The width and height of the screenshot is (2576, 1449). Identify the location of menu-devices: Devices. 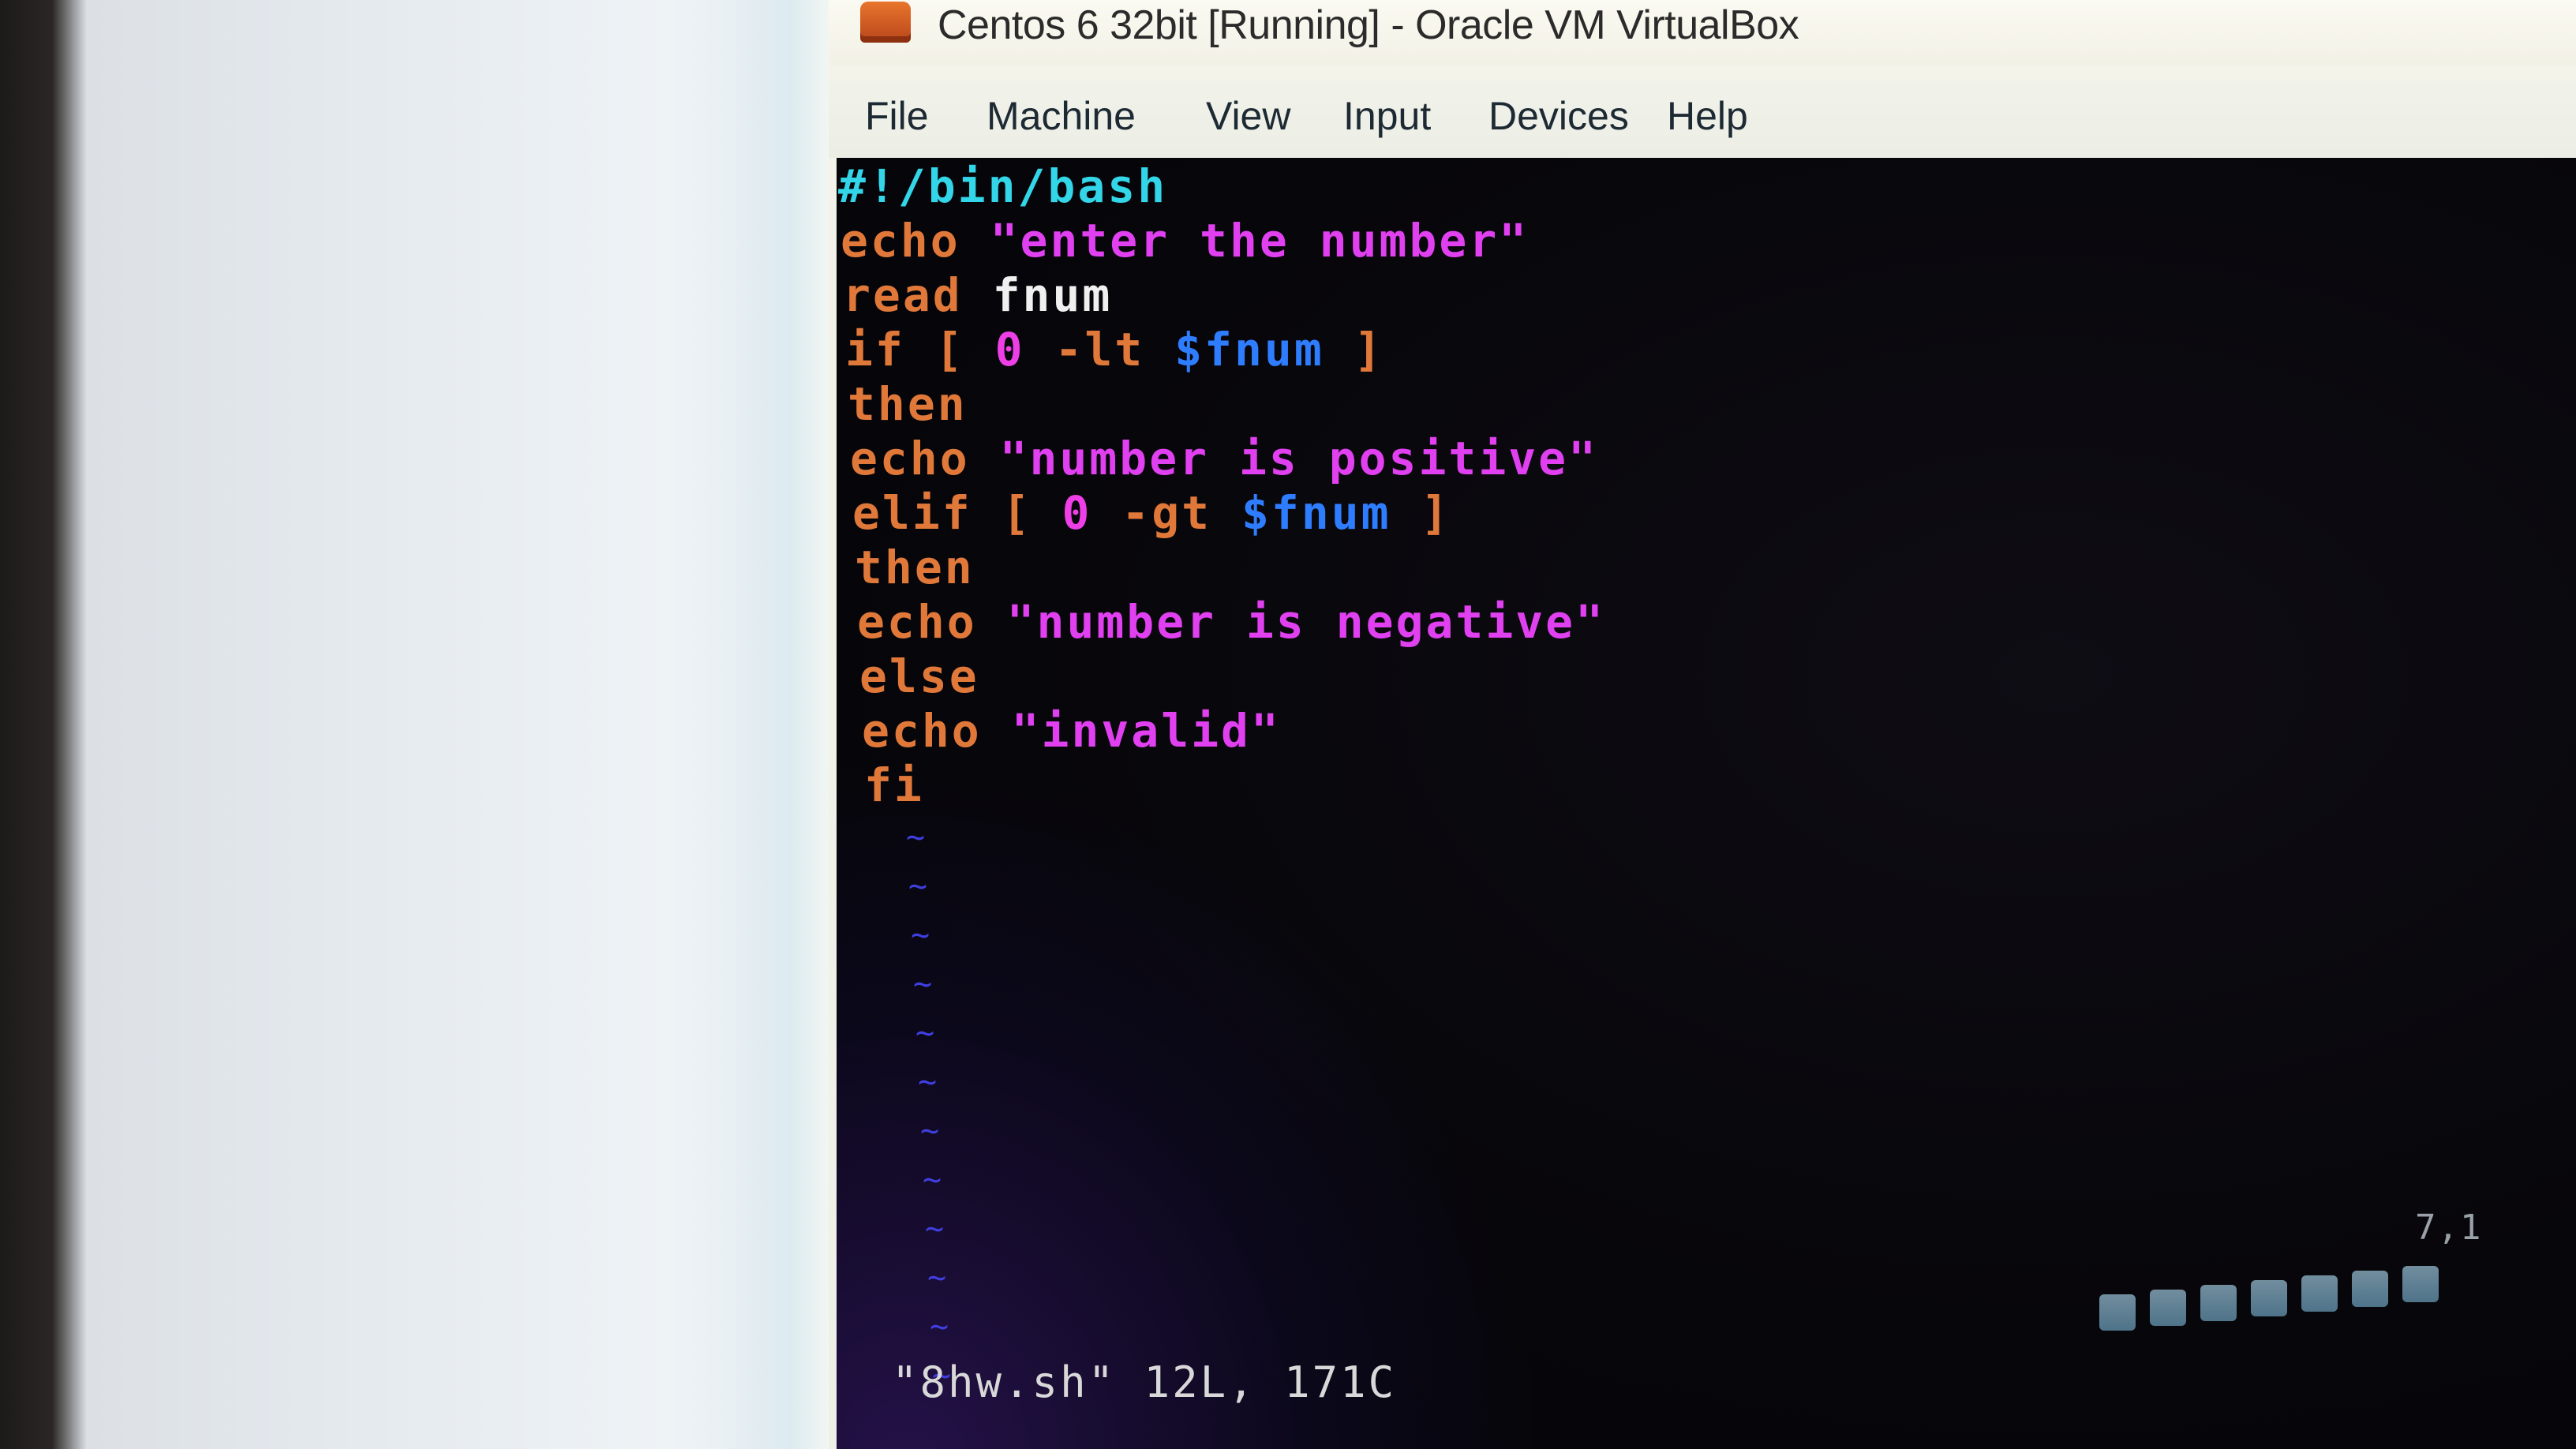
(1558, 116).